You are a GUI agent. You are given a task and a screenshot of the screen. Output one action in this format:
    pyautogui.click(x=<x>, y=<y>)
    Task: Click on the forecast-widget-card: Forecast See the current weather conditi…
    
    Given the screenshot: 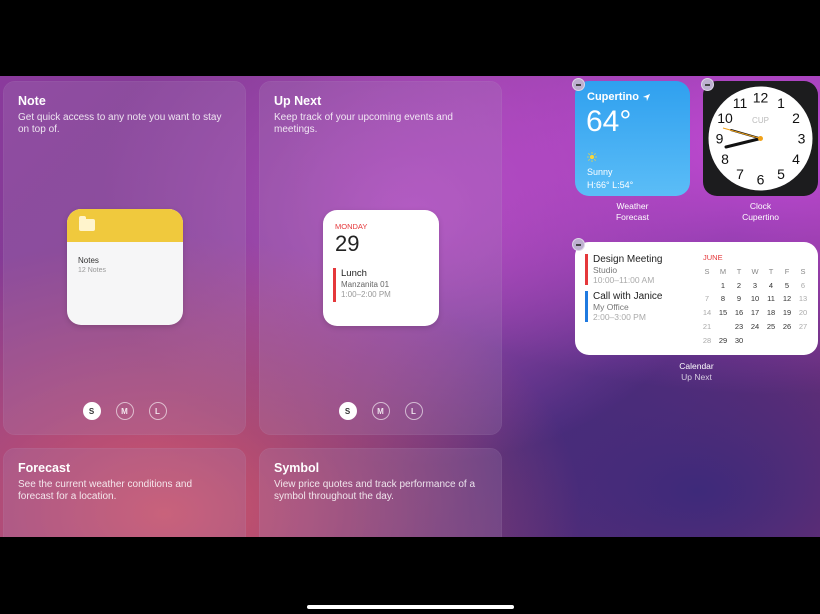 What is the action you would take?
    pyautogui.click(x=124, y=492)
    